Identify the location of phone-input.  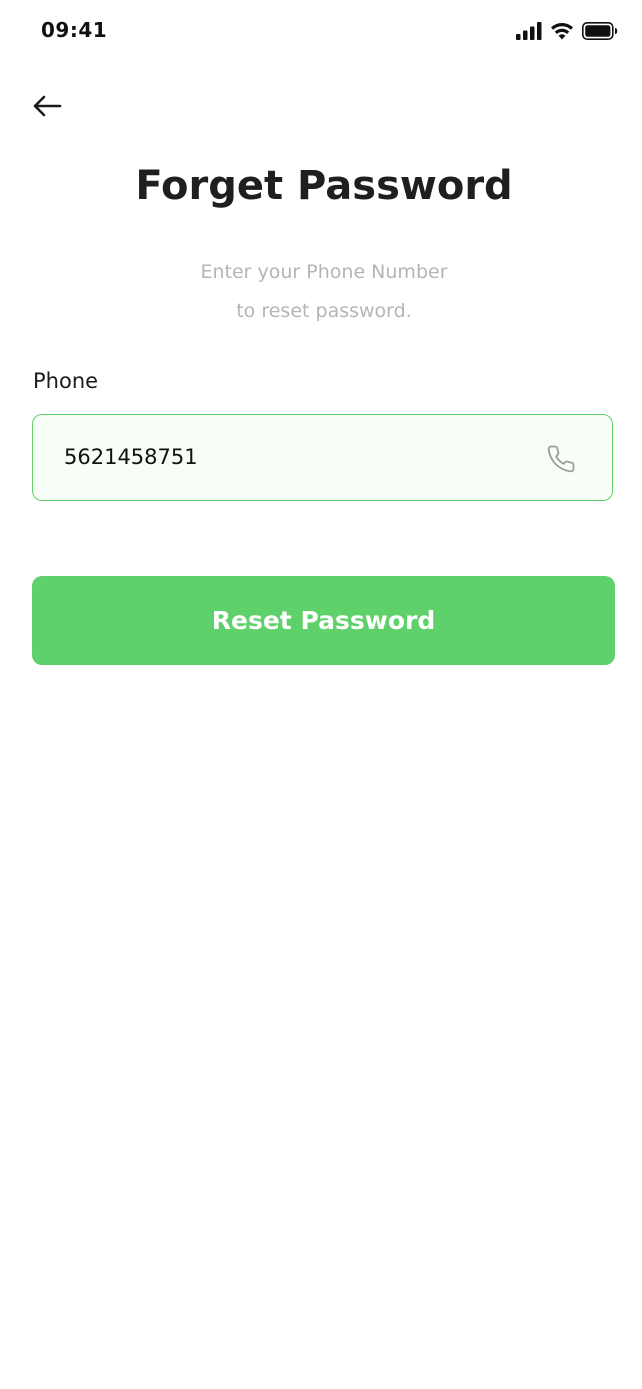
(284, 457).